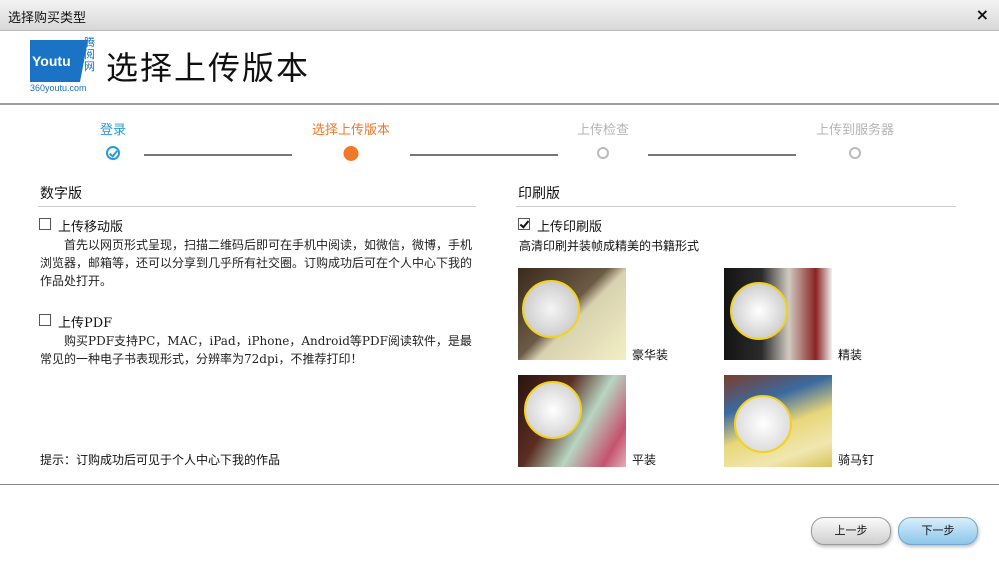  I want to click on digital-section-divider, so click(257, 206).